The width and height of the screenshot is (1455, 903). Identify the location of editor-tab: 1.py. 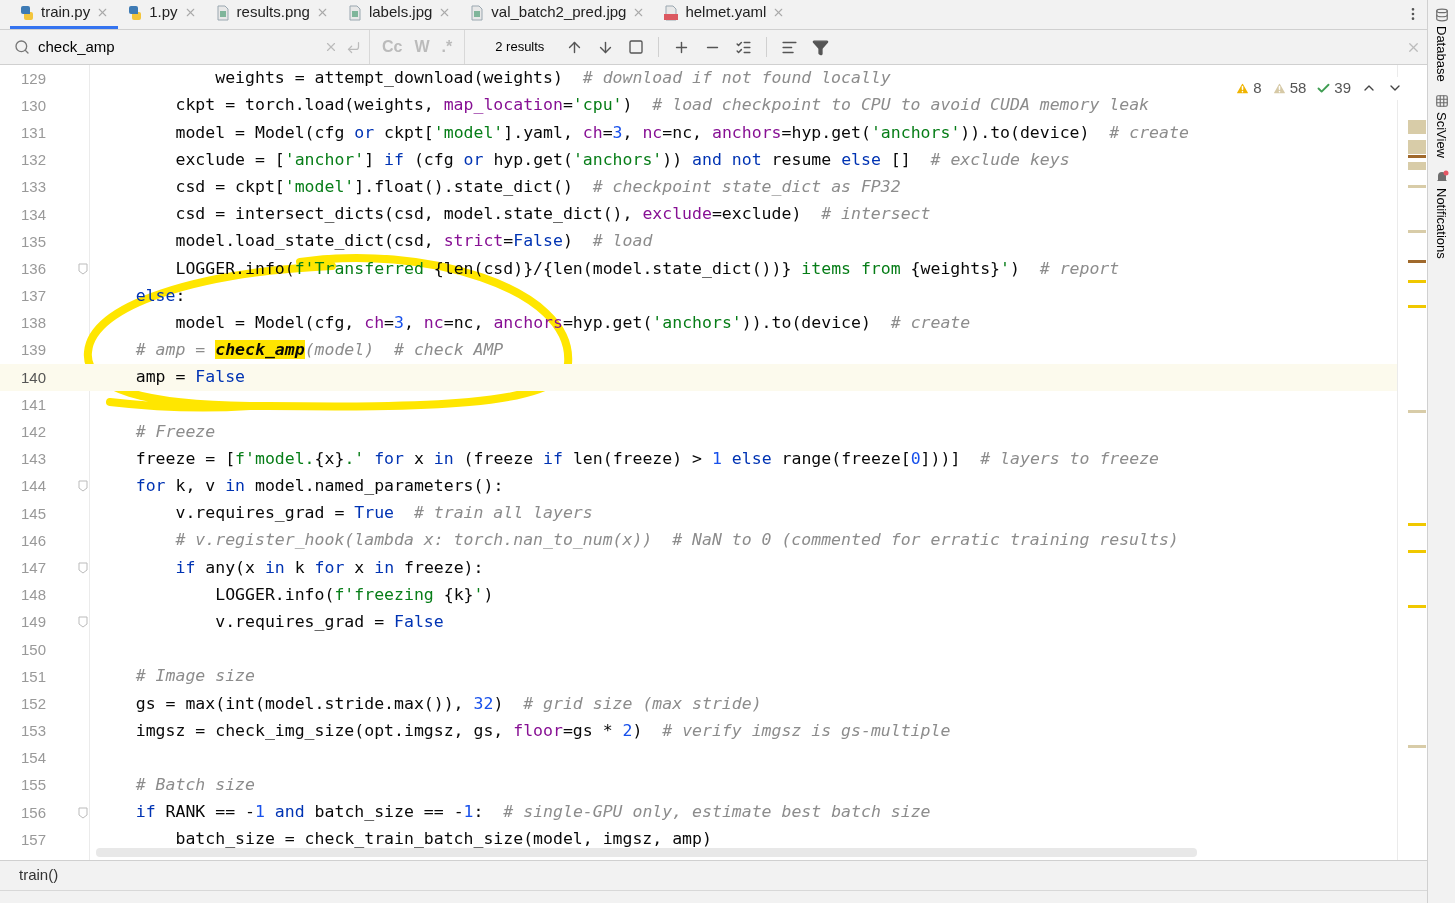
(162, 14).